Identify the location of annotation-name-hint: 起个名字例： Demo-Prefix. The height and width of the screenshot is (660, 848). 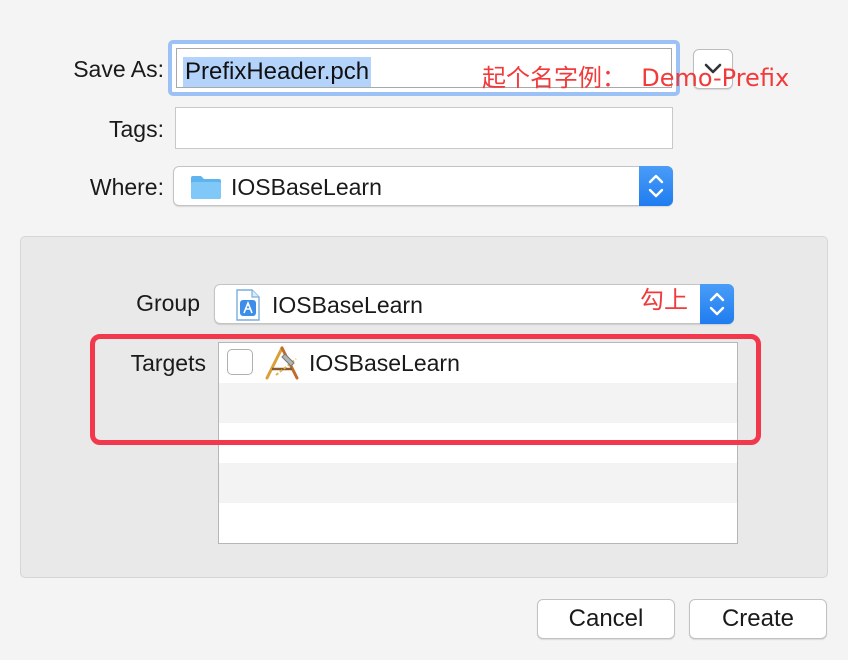
(636, 78).